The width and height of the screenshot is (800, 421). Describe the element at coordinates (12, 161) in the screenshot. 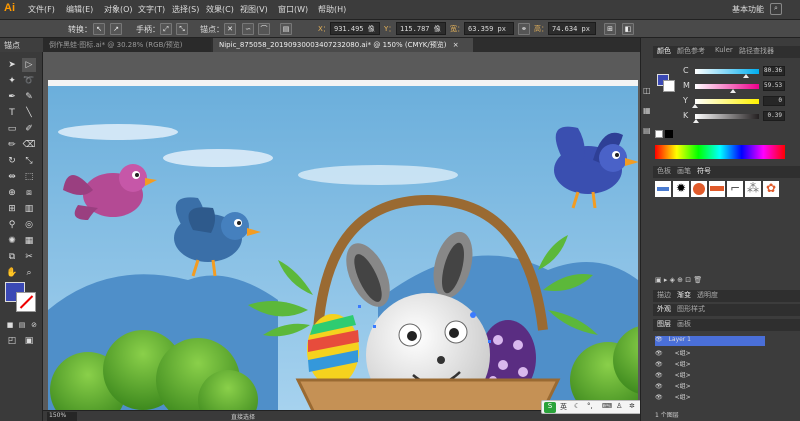

I see `rotate-icon: ↻` at that location.